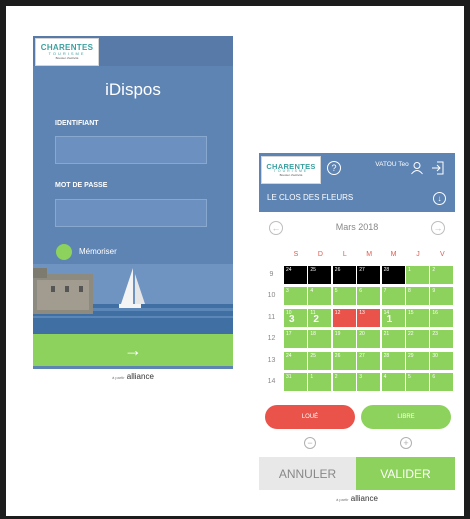  Describe the element at coordinates (405, 473) in the screenshot. I see `validate-button: VALIDER` at that location.